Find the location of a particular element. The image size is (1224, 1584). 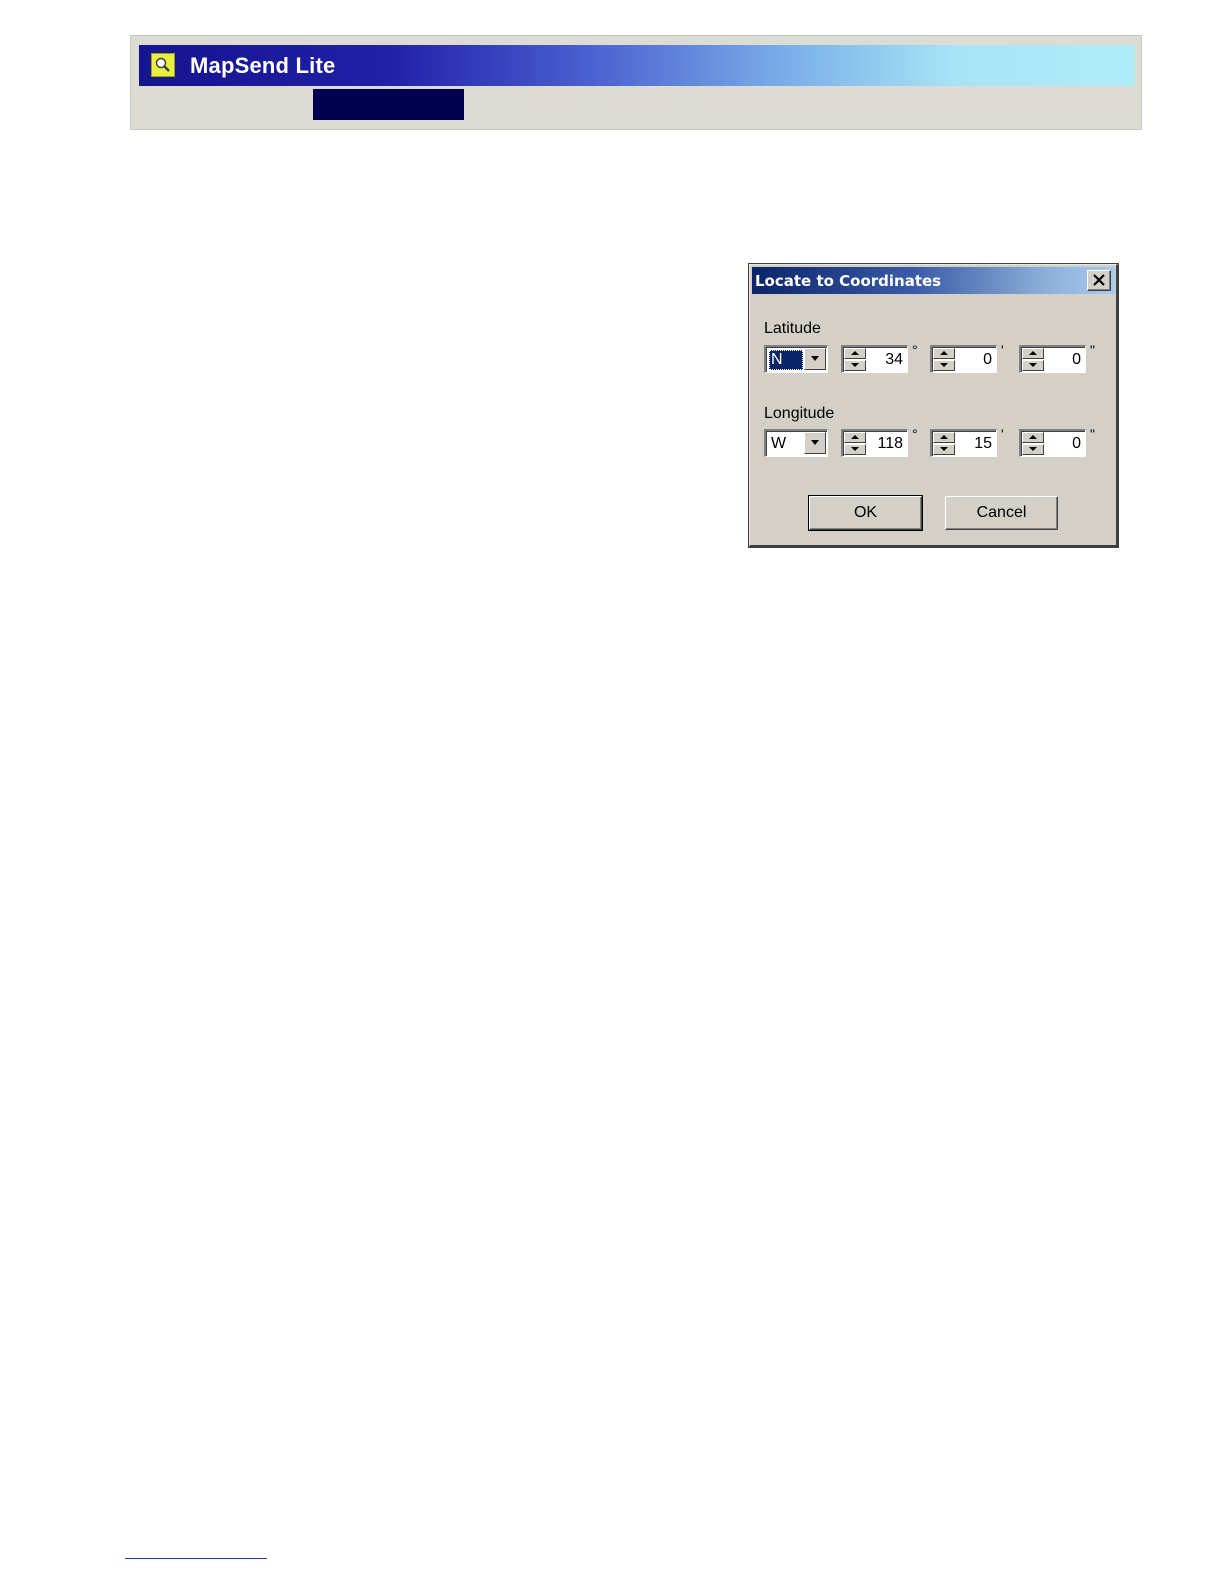

app-title: MapSend Lite is located at coordinates (263, 65).